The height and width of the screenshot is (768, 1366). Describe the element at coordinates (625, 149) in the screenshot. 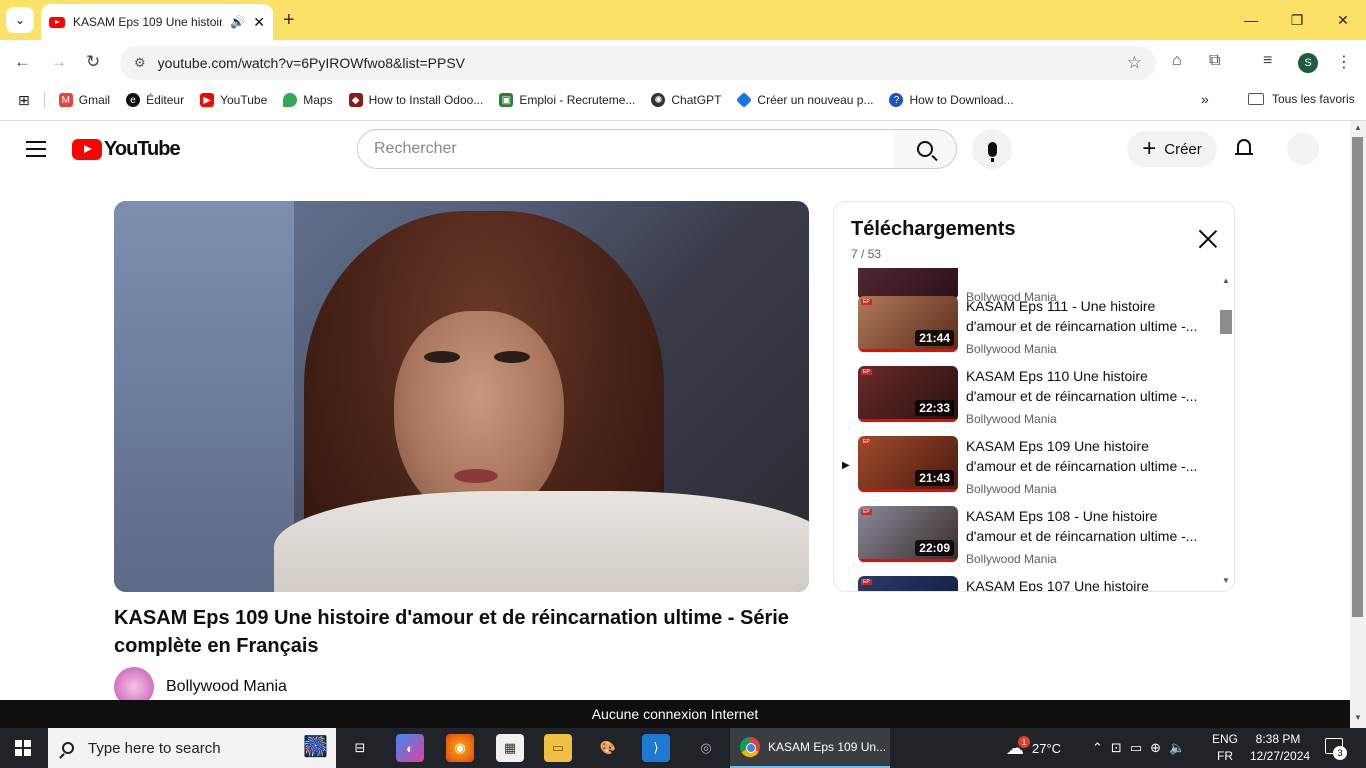

I see `search-input: Rechercher` at that location.